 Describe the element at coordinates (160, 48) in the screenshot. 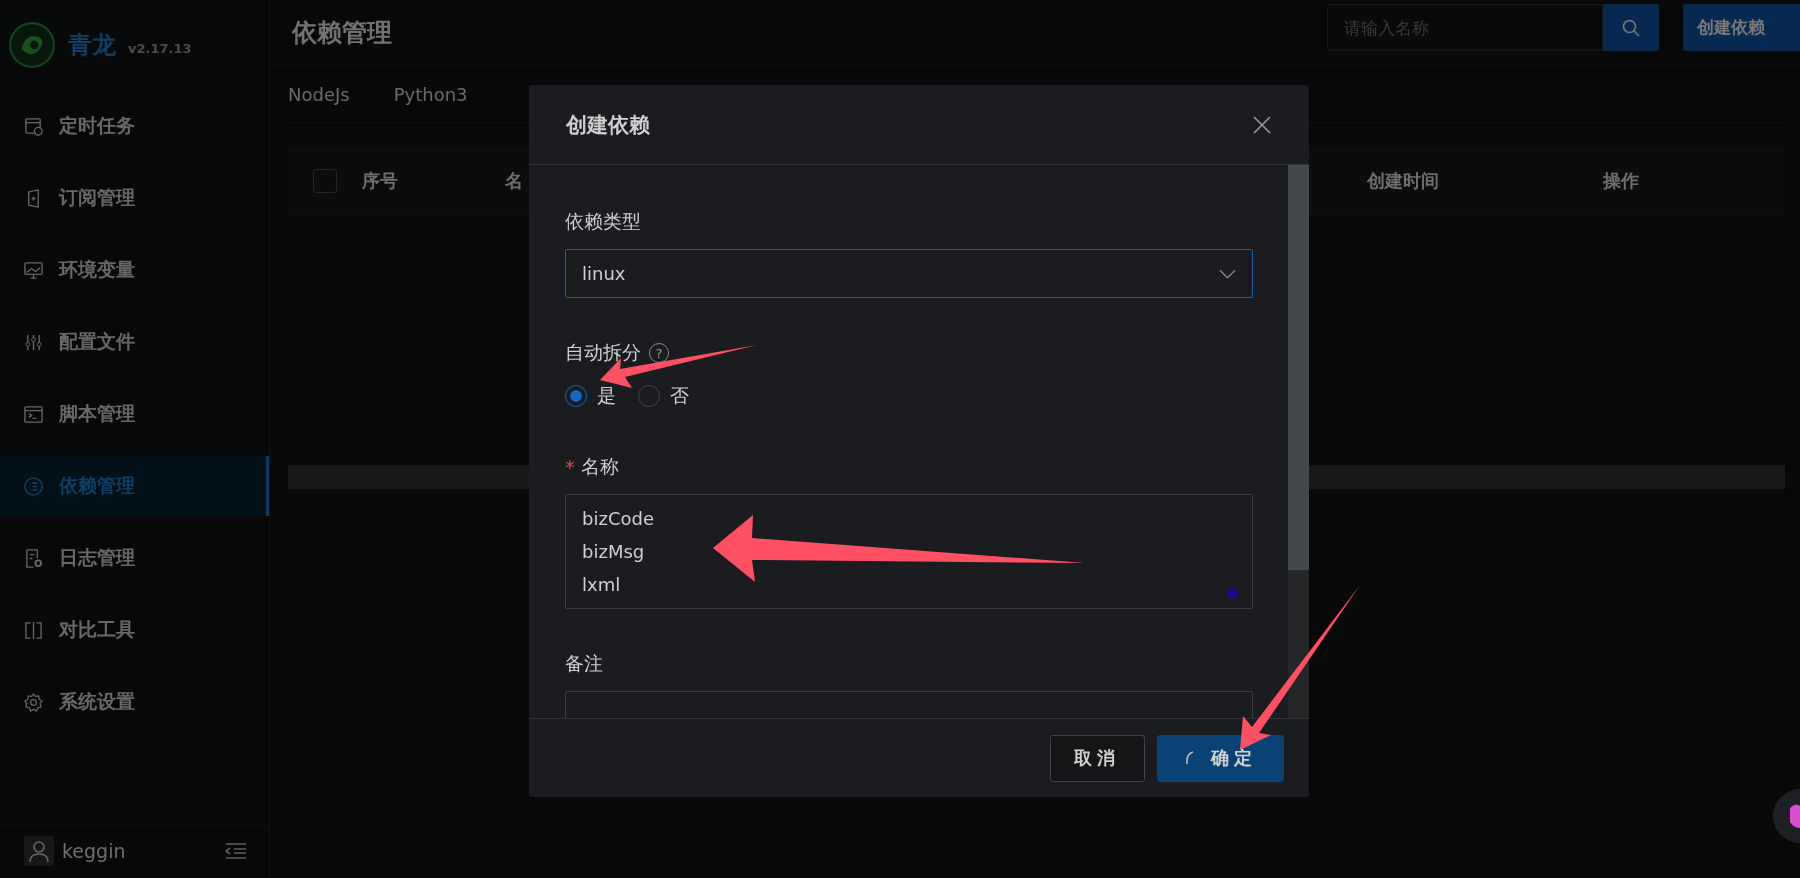

I see `app-version: v2.17.13` at that location.